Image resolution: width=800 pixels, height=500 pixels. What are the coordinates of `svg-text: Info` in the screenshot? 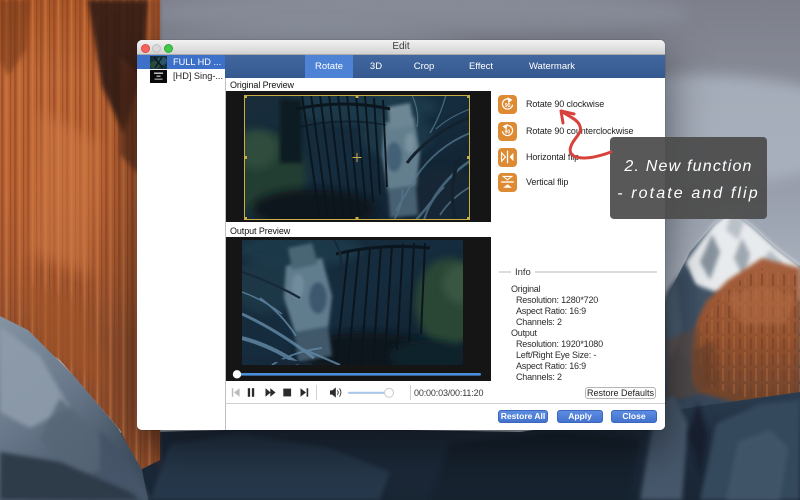 It's located at (523, 272).